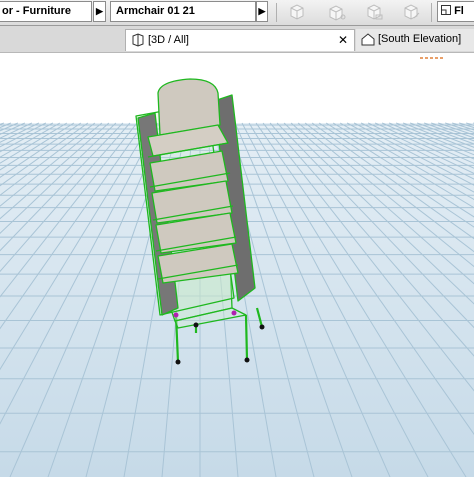 Image resolution: width=474 pixels, height=477 pixels. What do you see at coordinates (138, 40) in the screenshot?
I see `3d-cube-icon` at bounding box center [138, 40].